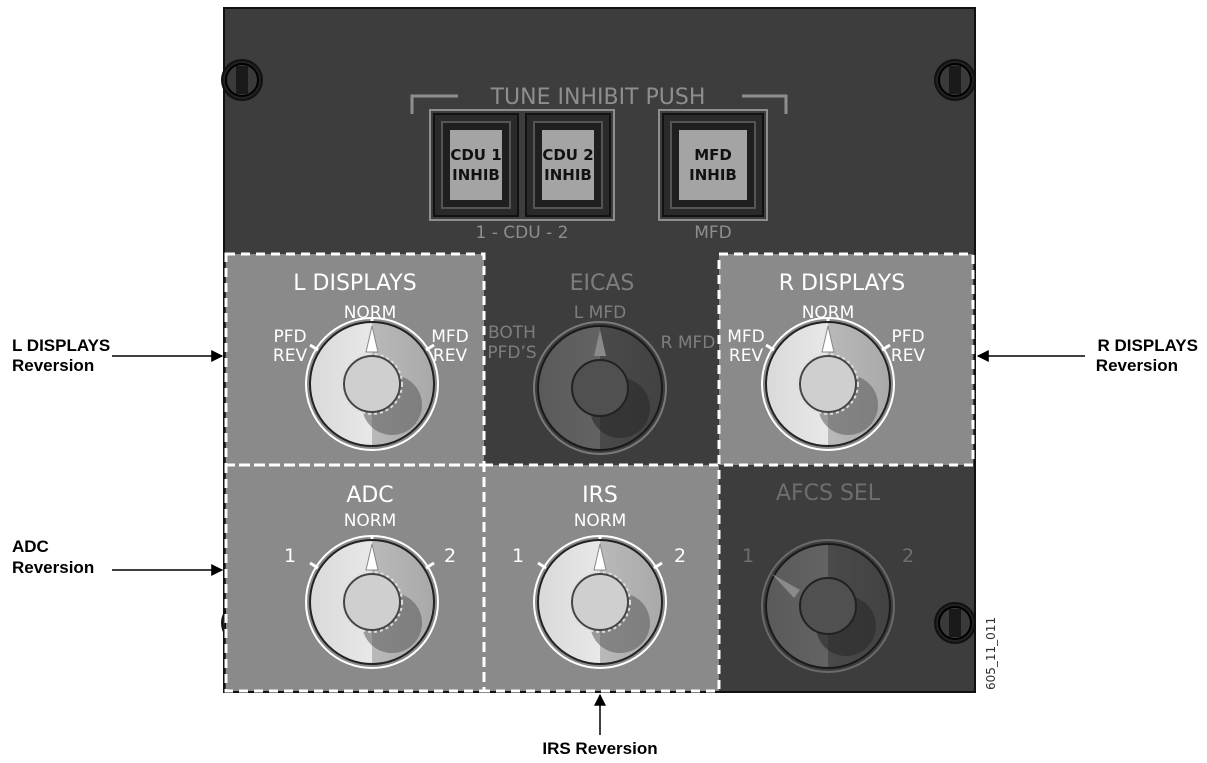  I want to click on r-displays-title: R DISPLAYS, so click(842, 283).